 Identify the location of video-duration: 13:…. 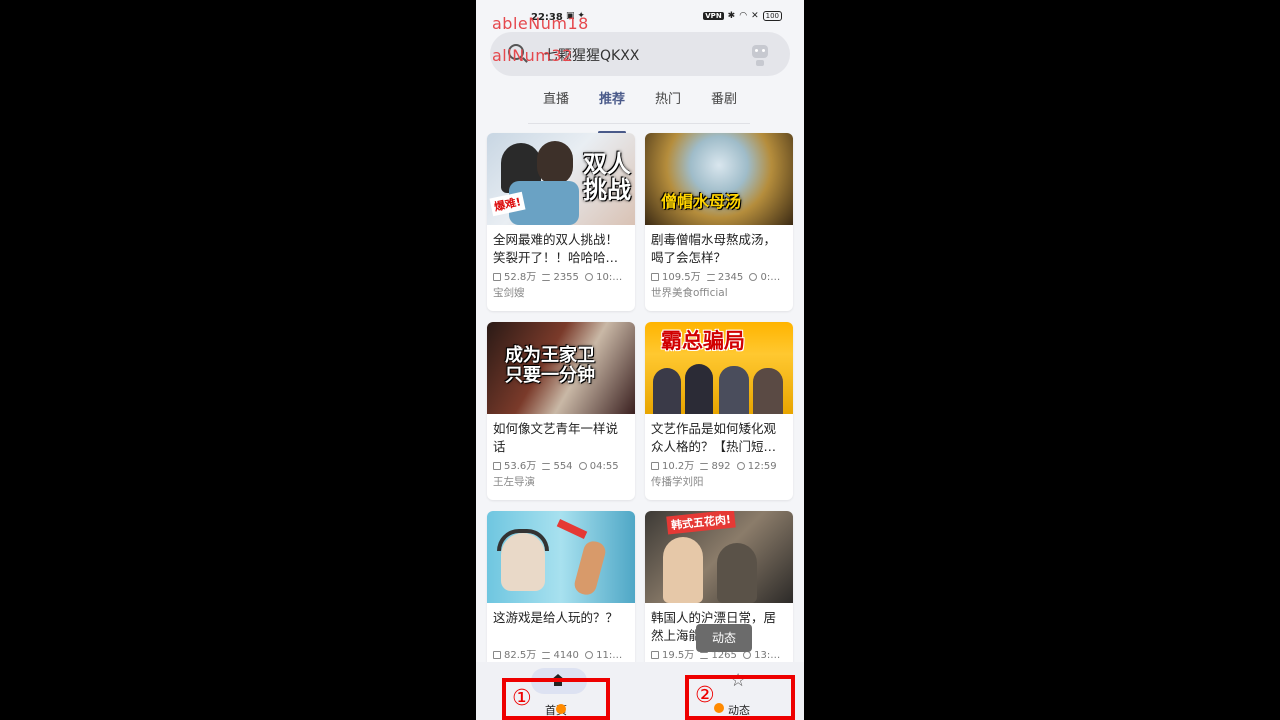
(767, 655).